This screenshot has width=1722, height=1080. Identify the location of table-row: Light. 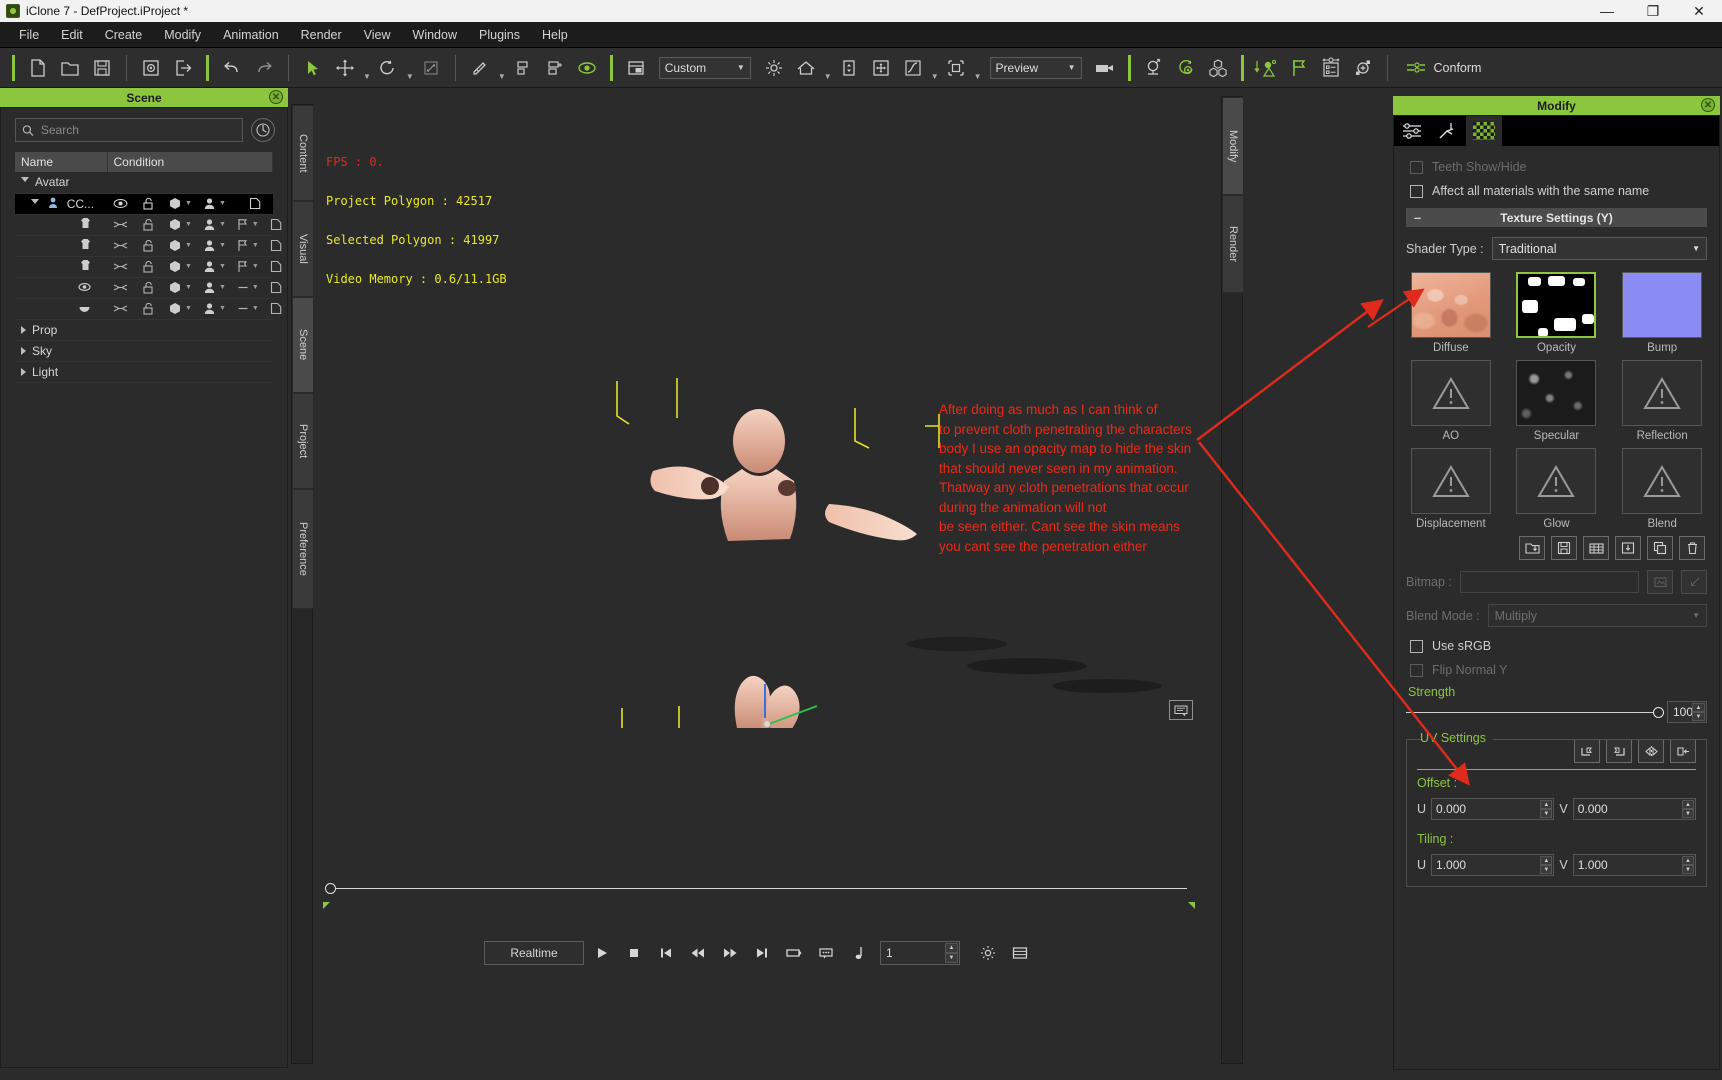
(144, 372).